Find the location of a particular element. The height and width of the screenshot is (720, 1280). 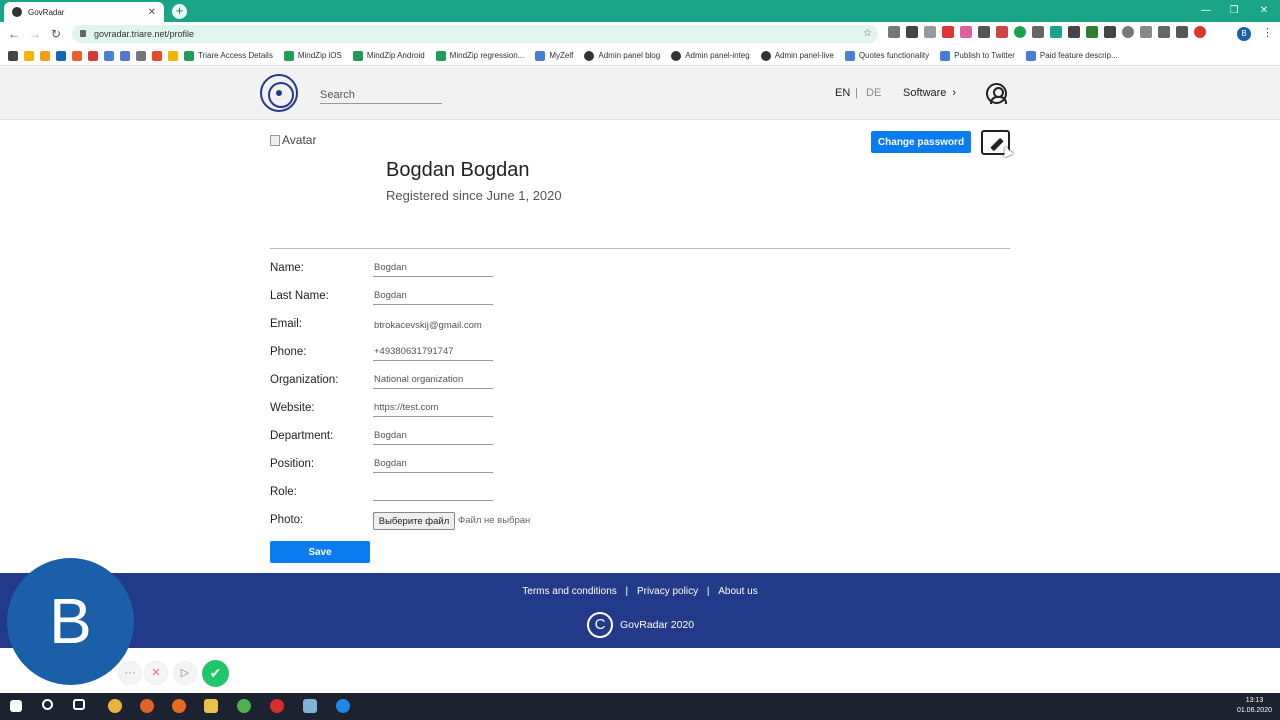

edge-icon is located at coordinates (343, 706).